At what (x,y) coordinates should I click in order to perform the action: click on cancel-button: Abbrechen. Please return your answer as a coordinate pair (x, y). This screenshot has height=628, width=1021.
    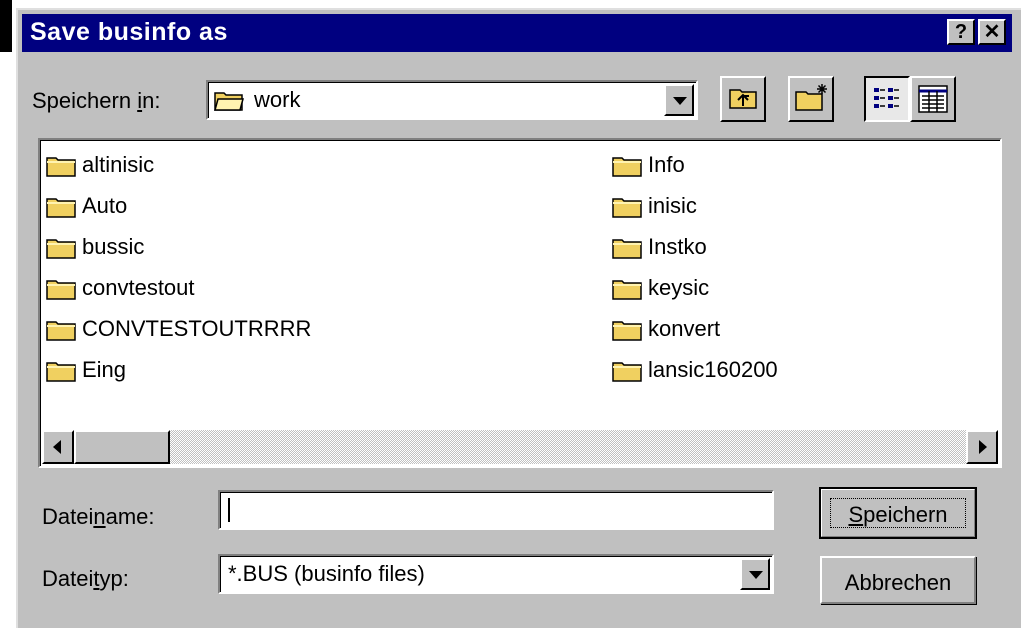
    Looking at the image, I should click on (898, 580).